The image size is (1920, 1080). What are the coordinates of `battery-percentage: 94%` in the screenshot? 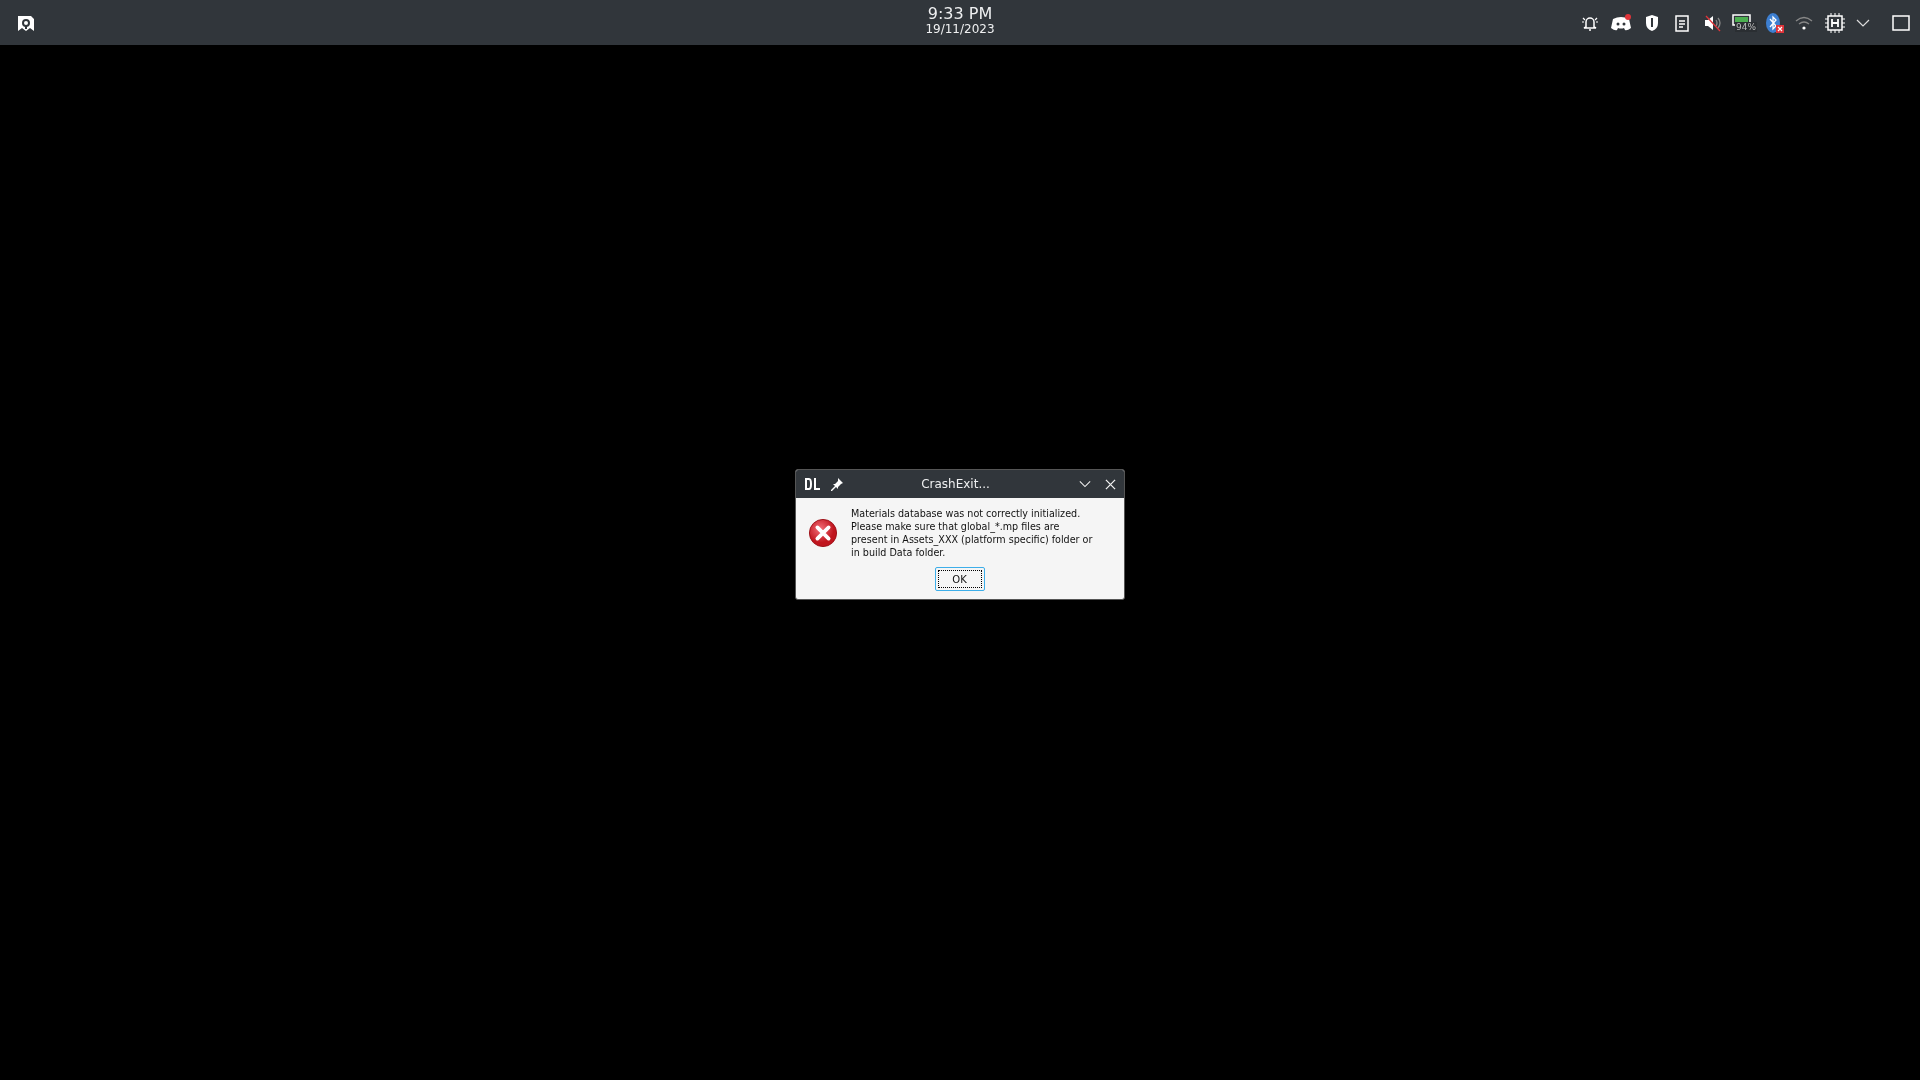 It's located at (1746, 26).